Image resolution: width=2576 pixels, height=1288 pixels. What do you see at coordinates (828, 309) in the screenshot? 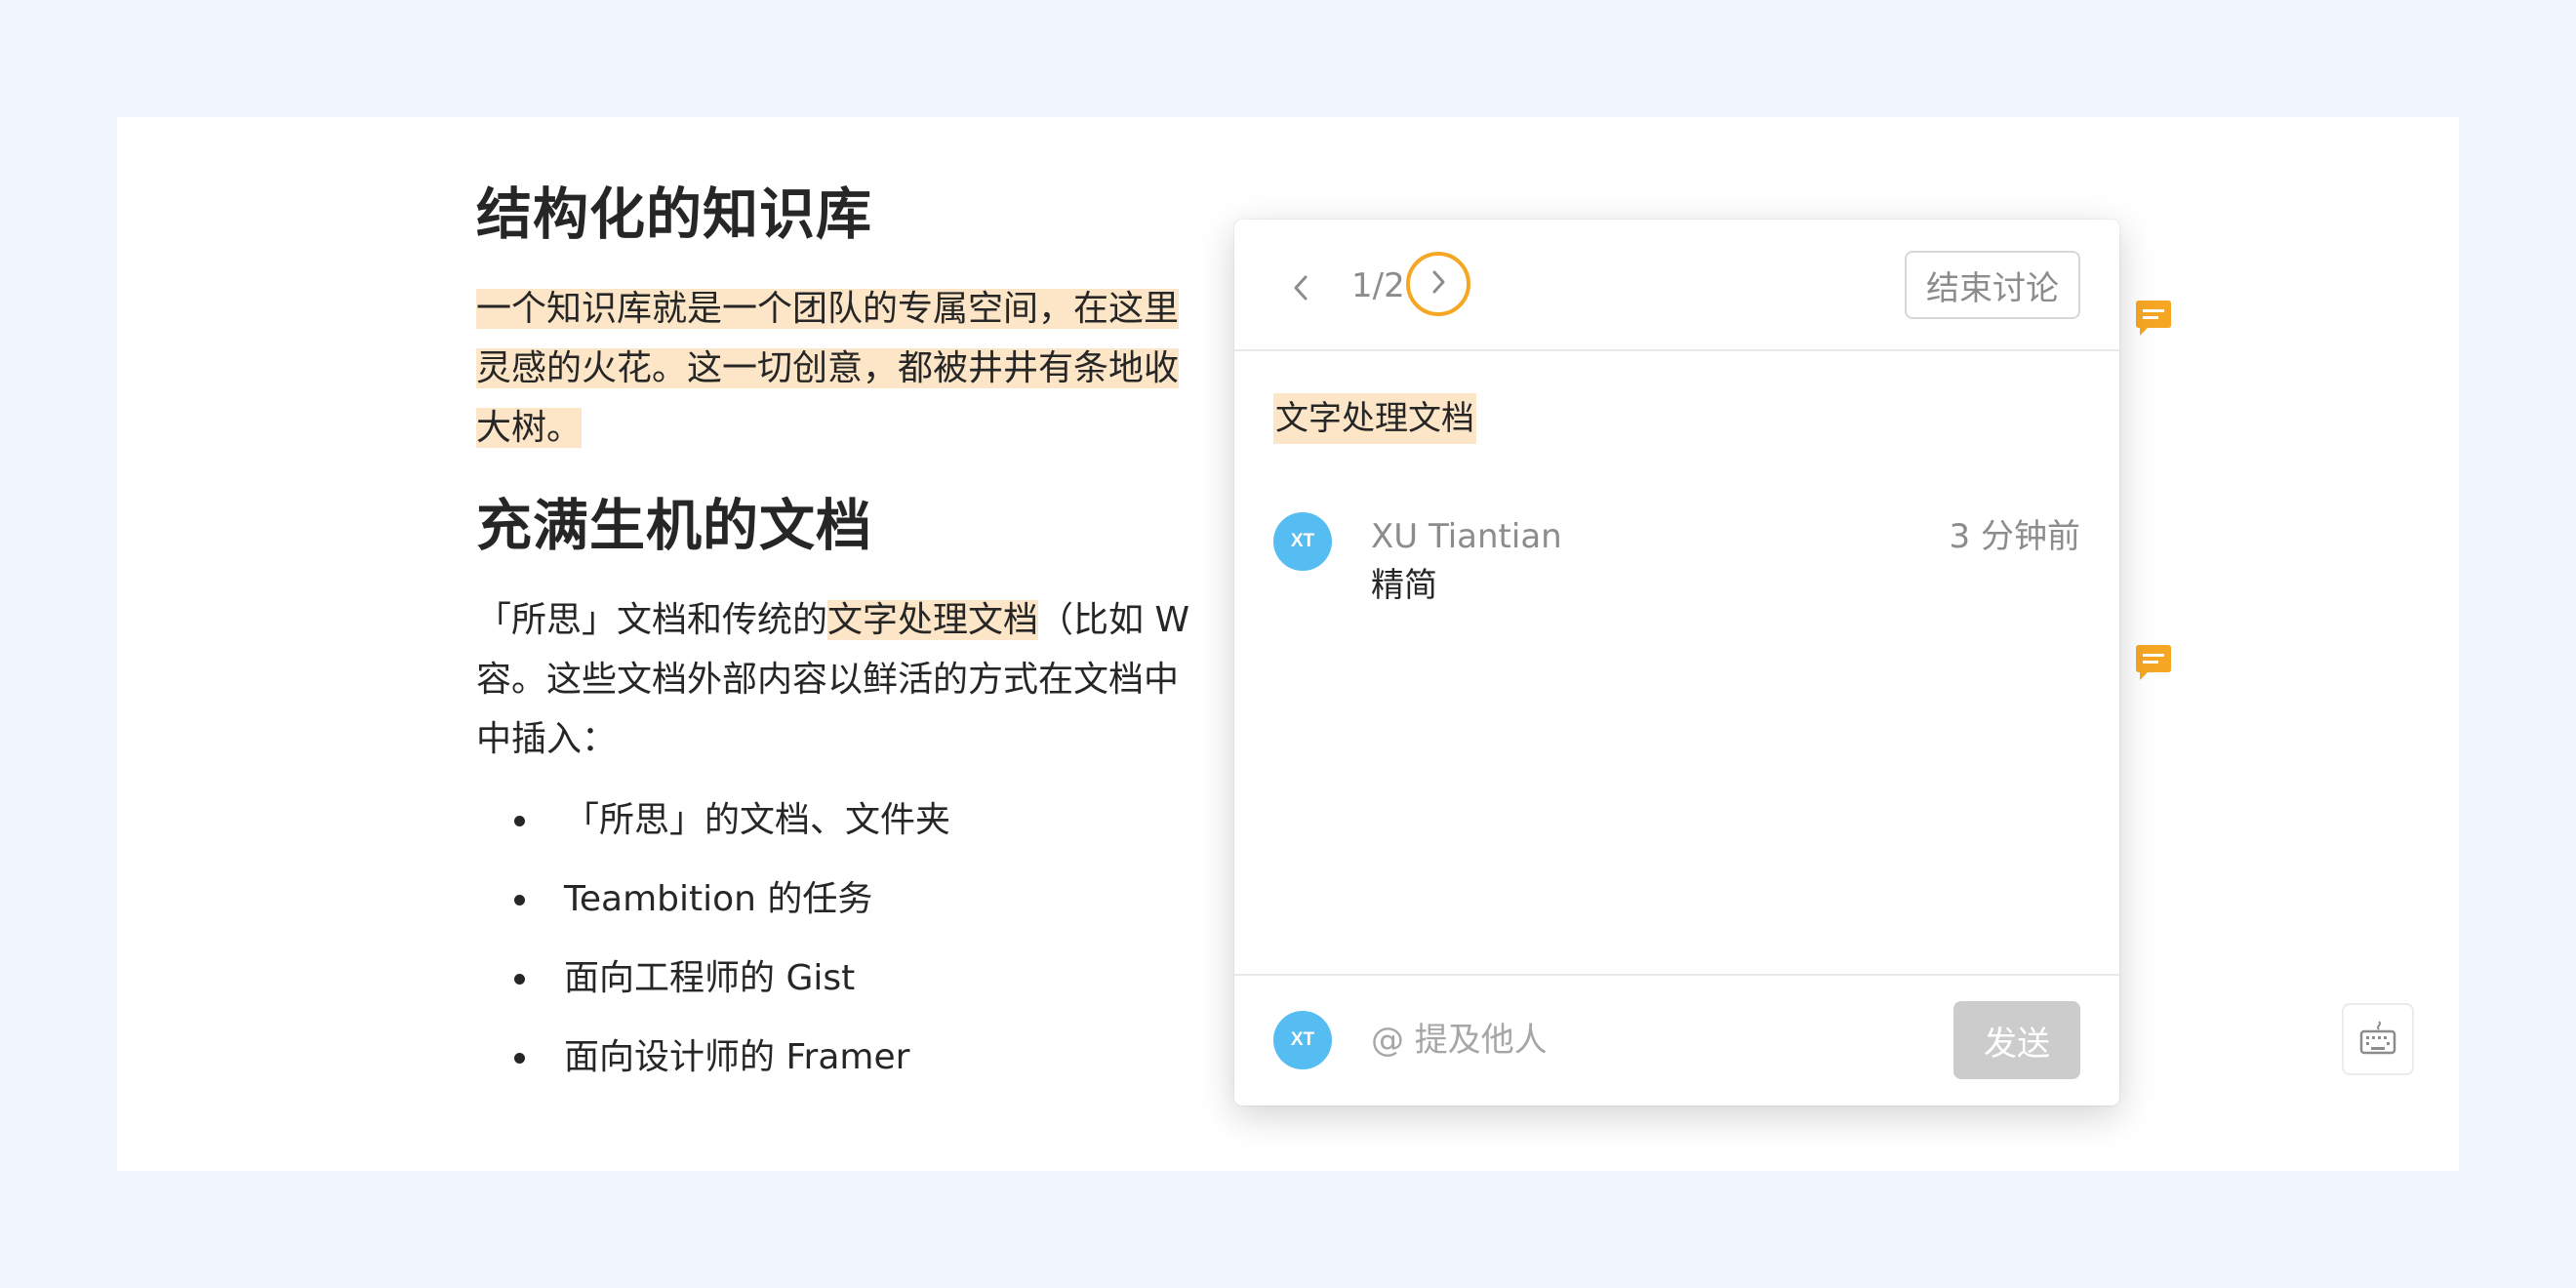
I see `highlighted-text: 一个知识库就是一个团队的专属空间，在这里` at bounding box center [828, 309].